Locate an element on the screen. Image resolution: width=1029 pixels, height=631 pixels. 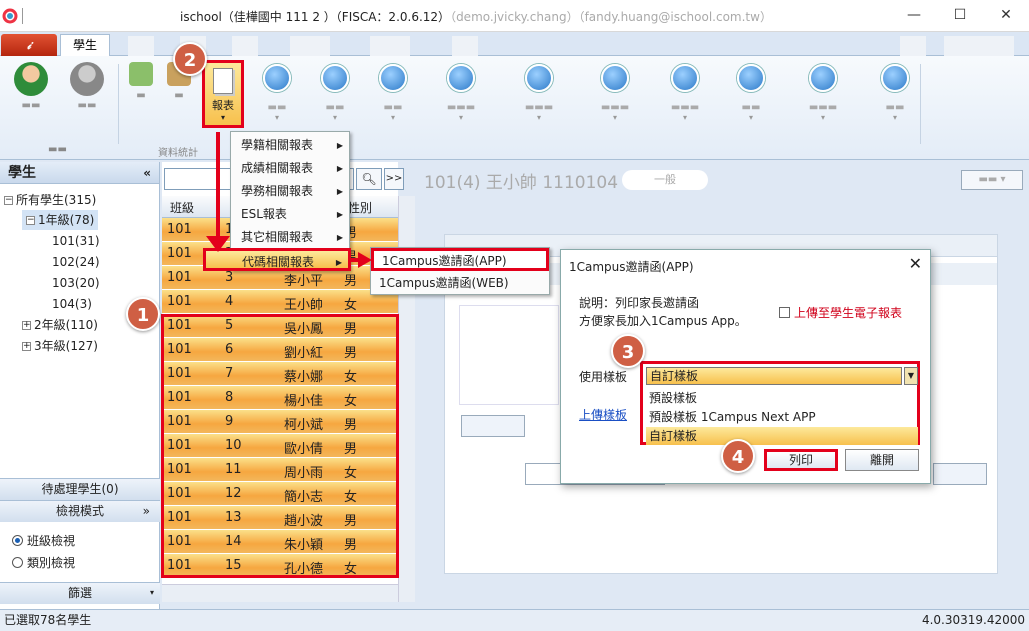
report-button: 報表 ▾ is located at coordinates (223, 94).